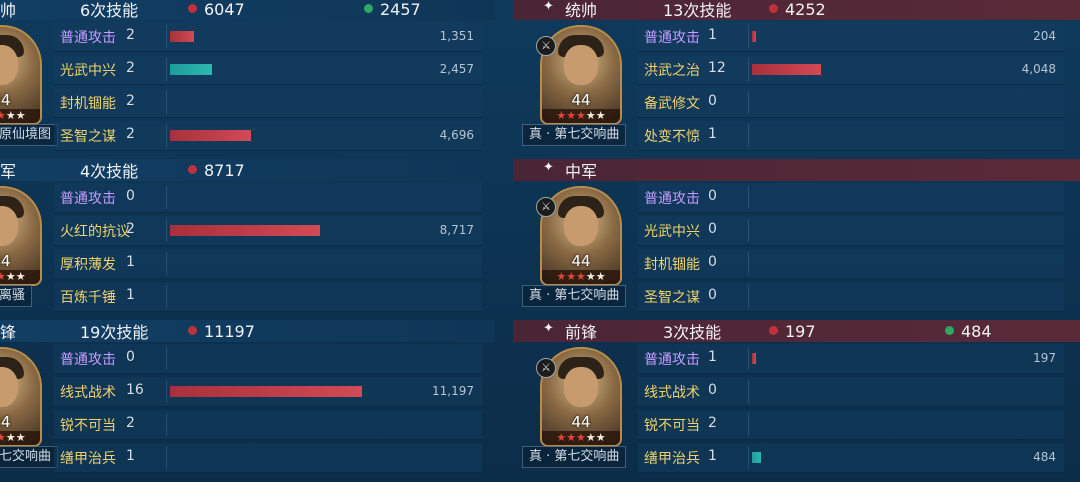 The width and height of the screenshot is (1080, 482). Describe the element at coordinates (229, 331) in the screenshot. I see `damage-total: 11197` at that location.